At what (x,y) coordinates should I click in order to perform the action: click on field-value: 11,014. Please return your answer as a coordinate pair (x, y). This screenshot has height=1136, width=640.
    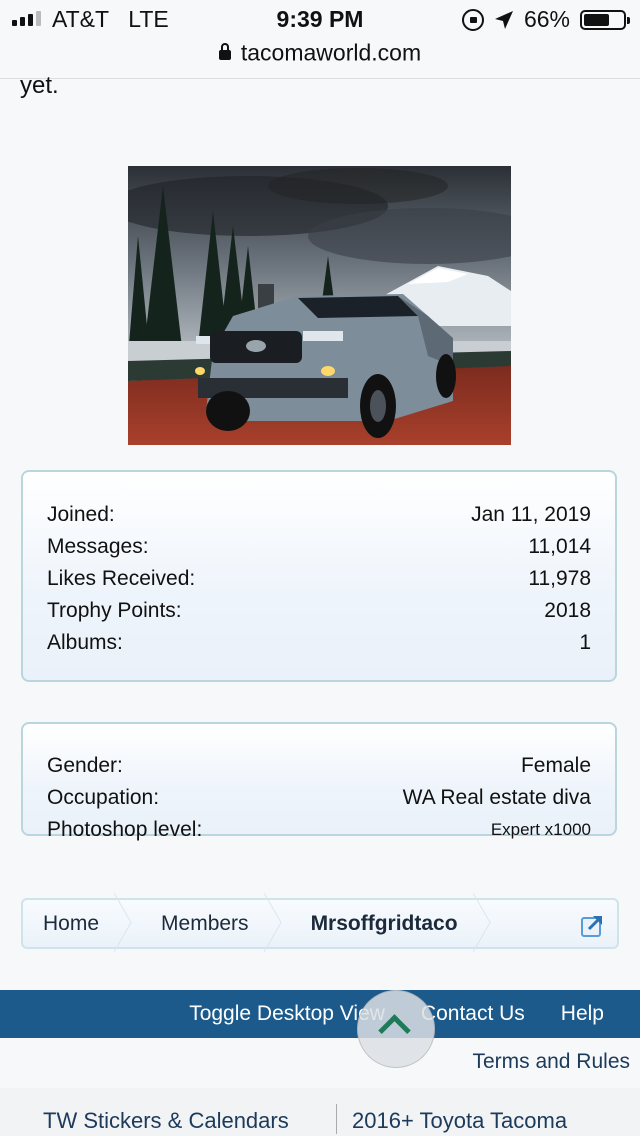
    Looking at the image, I should click on (559, 546).